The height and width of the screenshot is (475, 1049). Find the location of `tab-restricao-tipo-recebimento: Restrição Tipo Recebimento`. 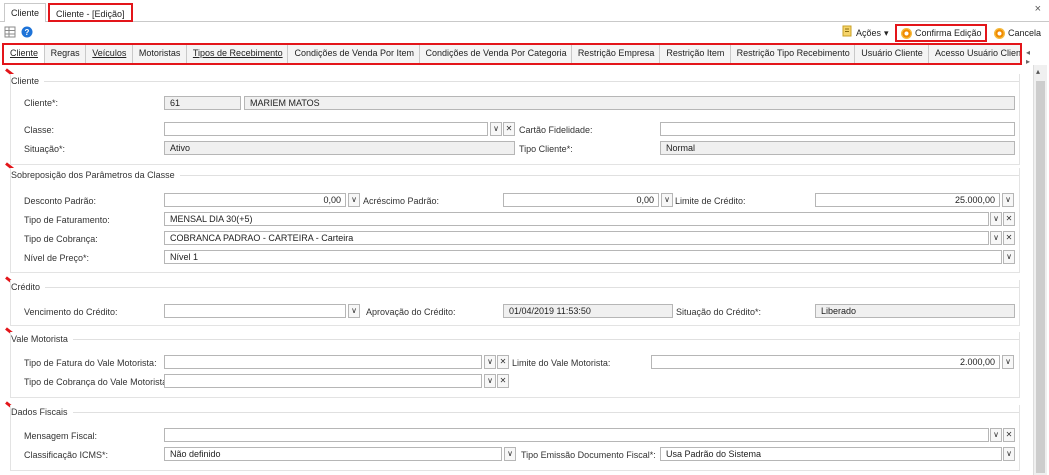

tab-restricao-tipo-recebimento: Restrição Tipo Recebimento is located at coordinates (793, 54).